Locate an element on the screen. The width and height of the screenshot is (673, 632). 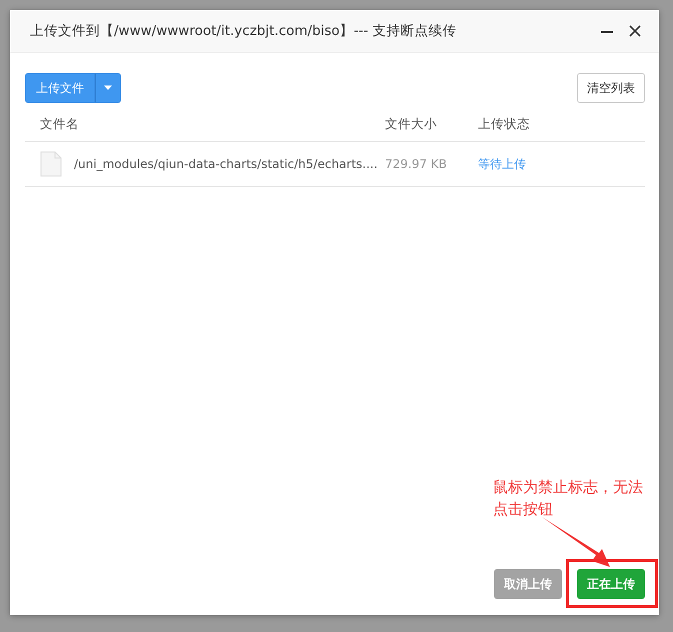
caret-icon is located at coordinates (108, 88).